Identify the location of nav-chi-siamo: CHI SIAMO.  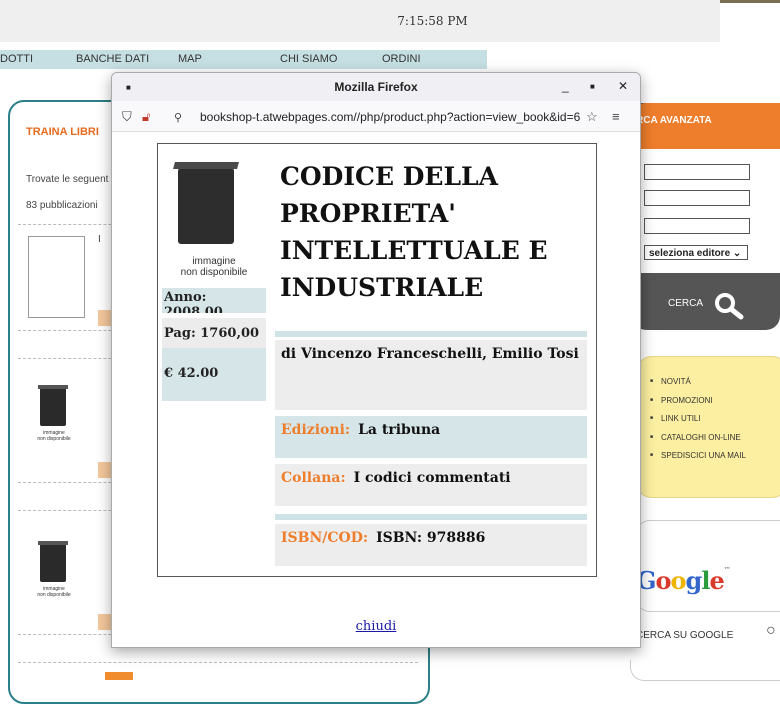
(308, 59).